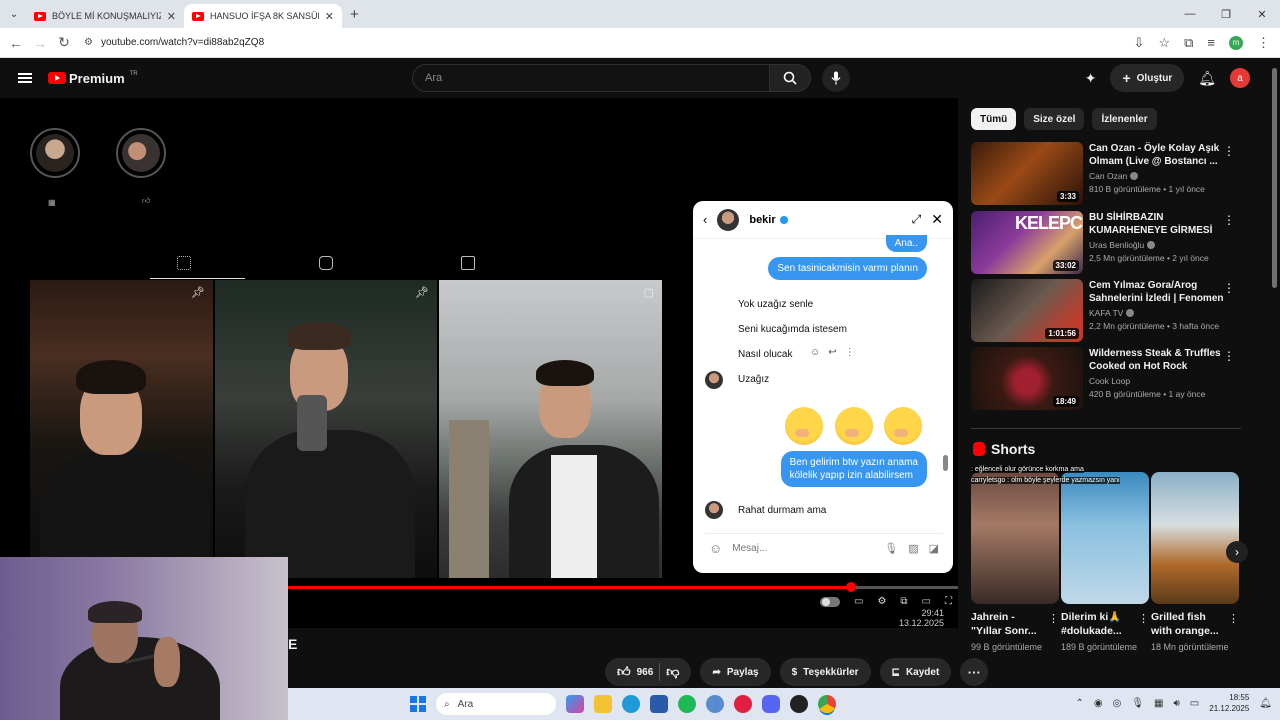  What do you see at coordinates (1147, 78) in the screenshot?
I see `create-button: + Oluştur` at bounding box center [1147, 78].